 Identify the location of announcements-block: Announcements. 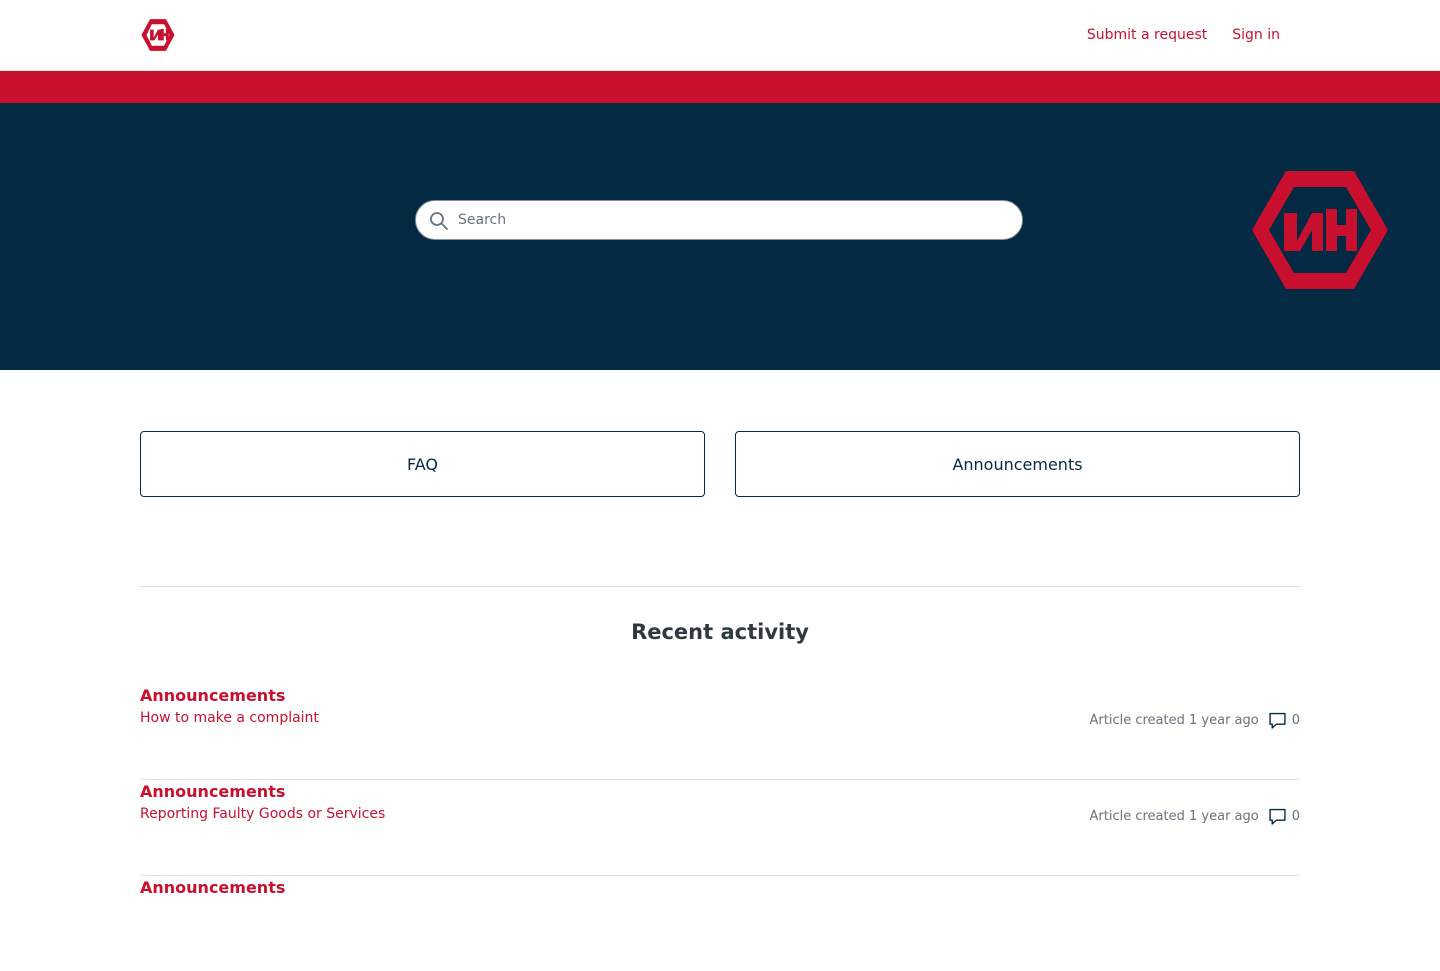
(1017, 464).